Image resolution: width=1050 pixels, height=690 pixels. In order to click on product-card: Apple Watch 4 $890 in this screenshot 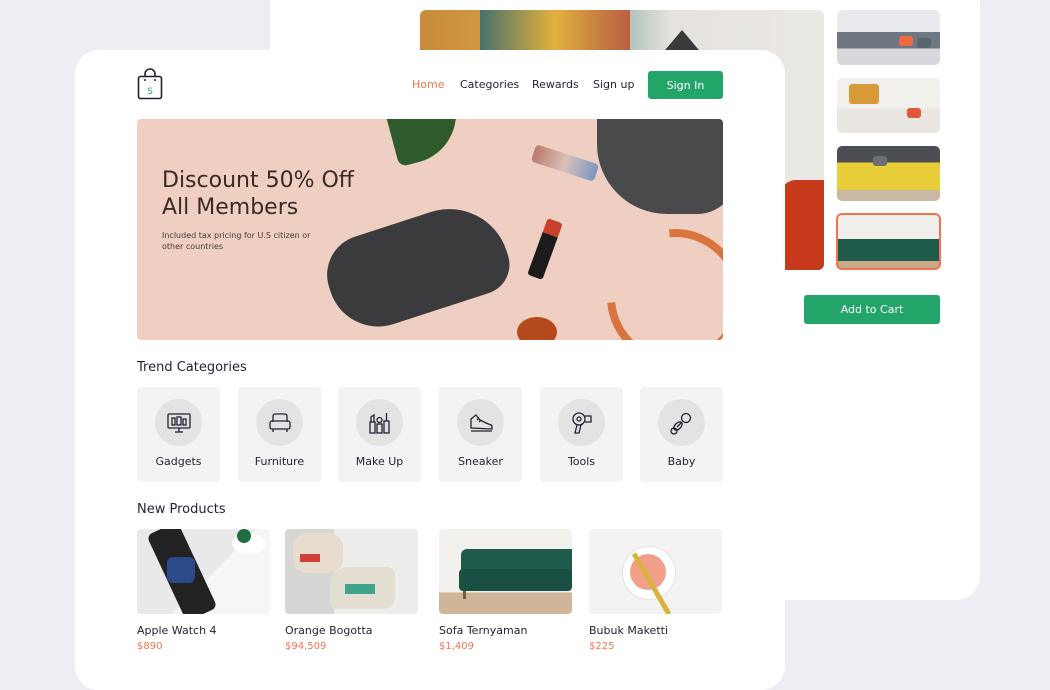, I will do `click(203, 590)`.